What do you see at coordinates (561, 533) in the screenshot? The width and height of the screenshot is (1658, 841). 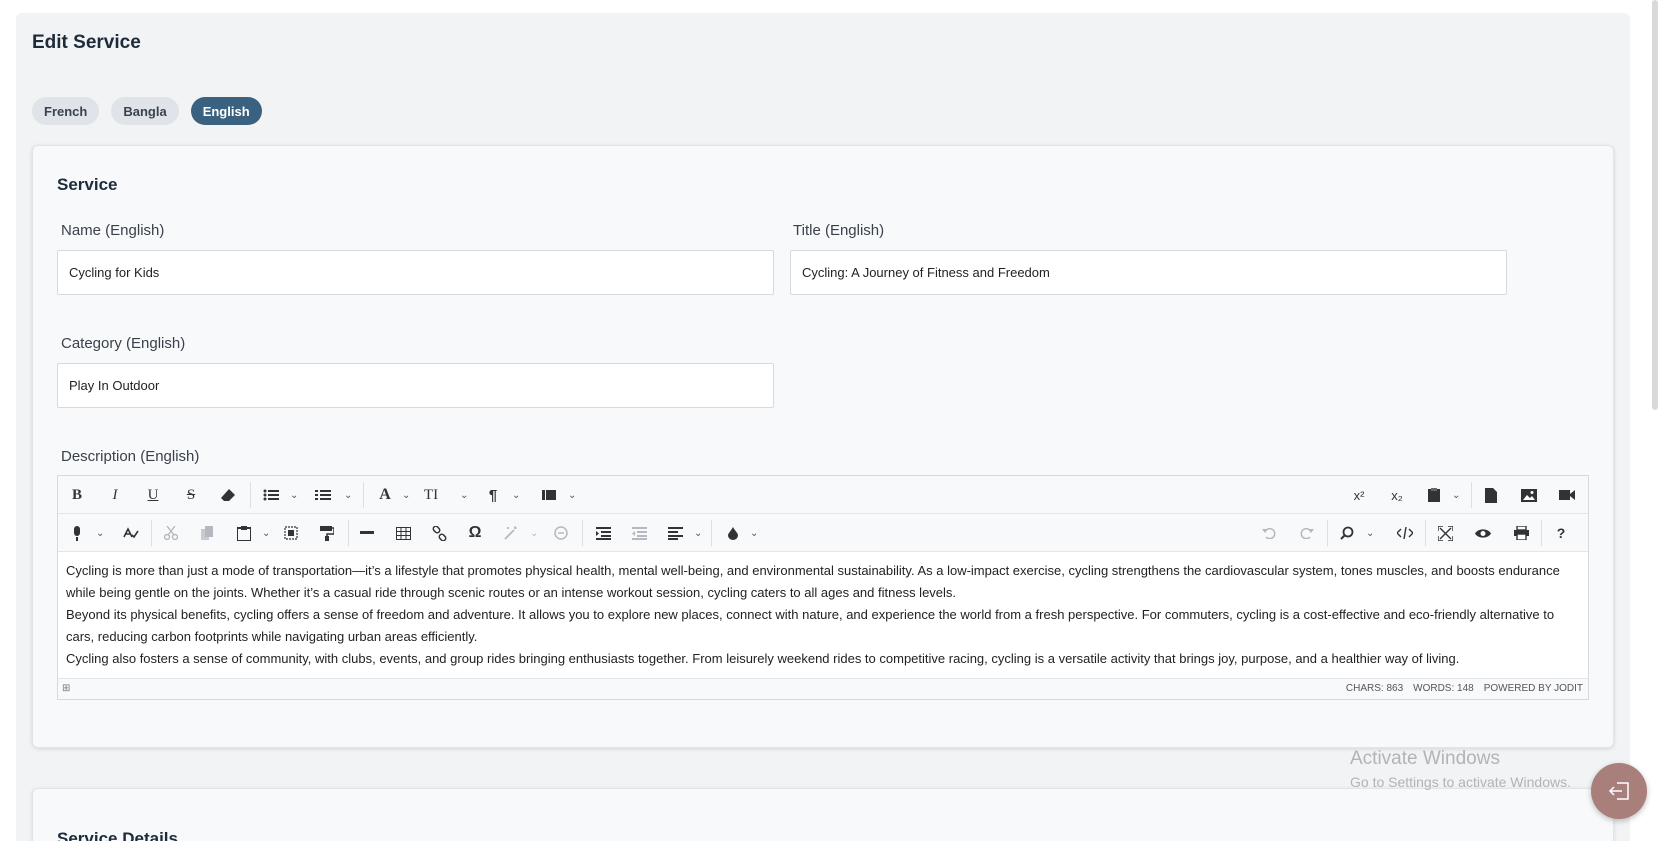 I see `unlink-icon` at bounding box center [561, 533].